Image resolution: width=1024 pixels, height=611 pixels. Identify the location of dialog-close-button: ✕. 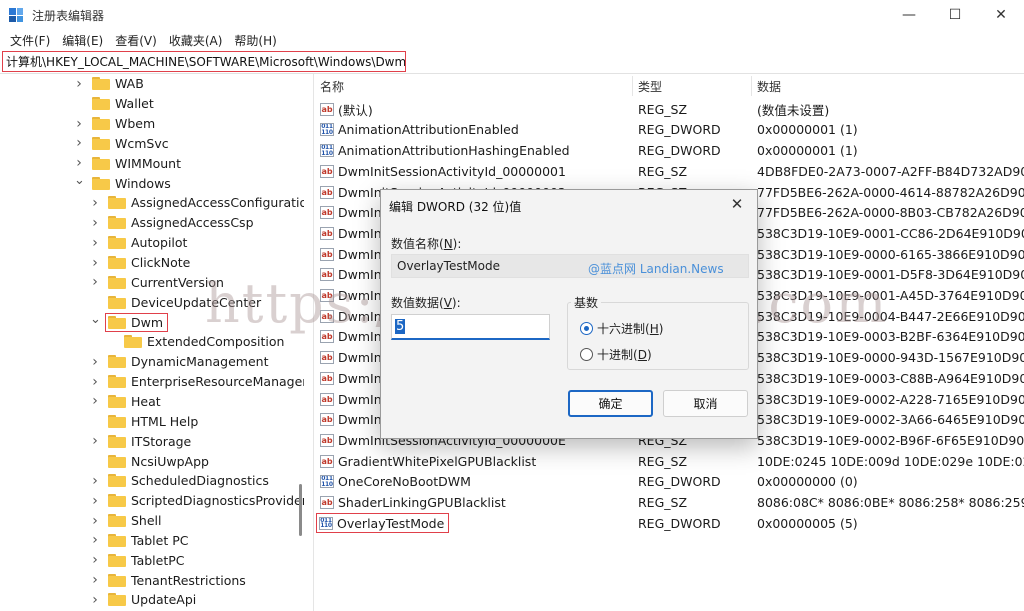
(737, 204).